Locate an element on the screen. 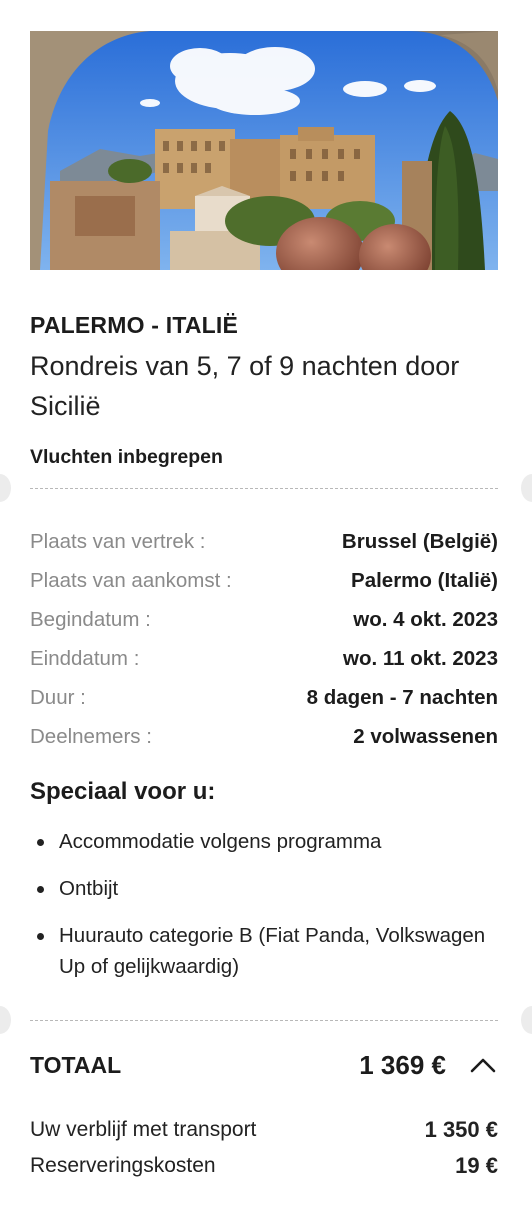  detail-label: Plaats van vertrek : is located at coordinates (118, 541).